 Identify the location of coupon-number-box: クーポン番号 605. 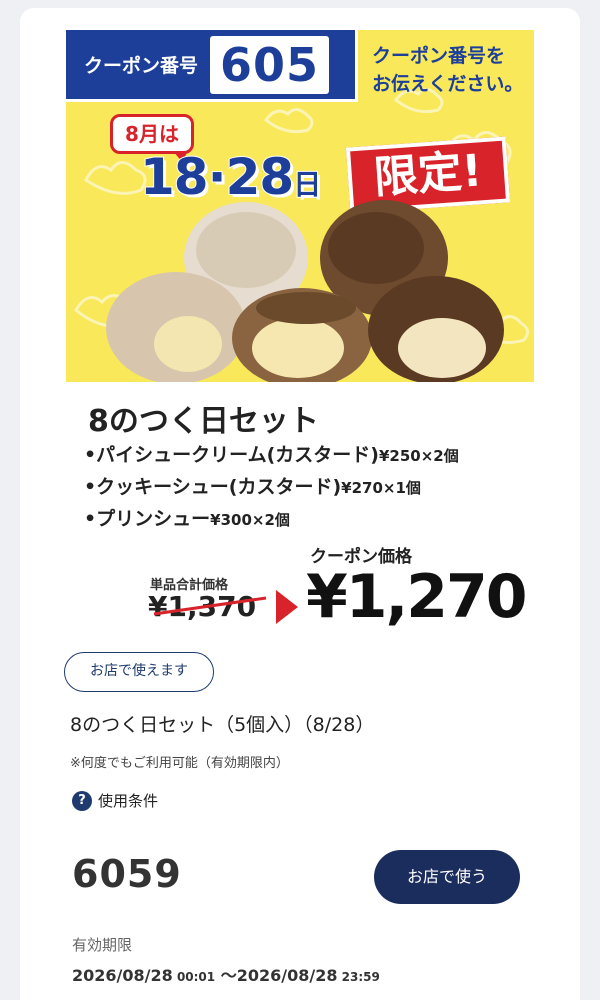
(212, 66).